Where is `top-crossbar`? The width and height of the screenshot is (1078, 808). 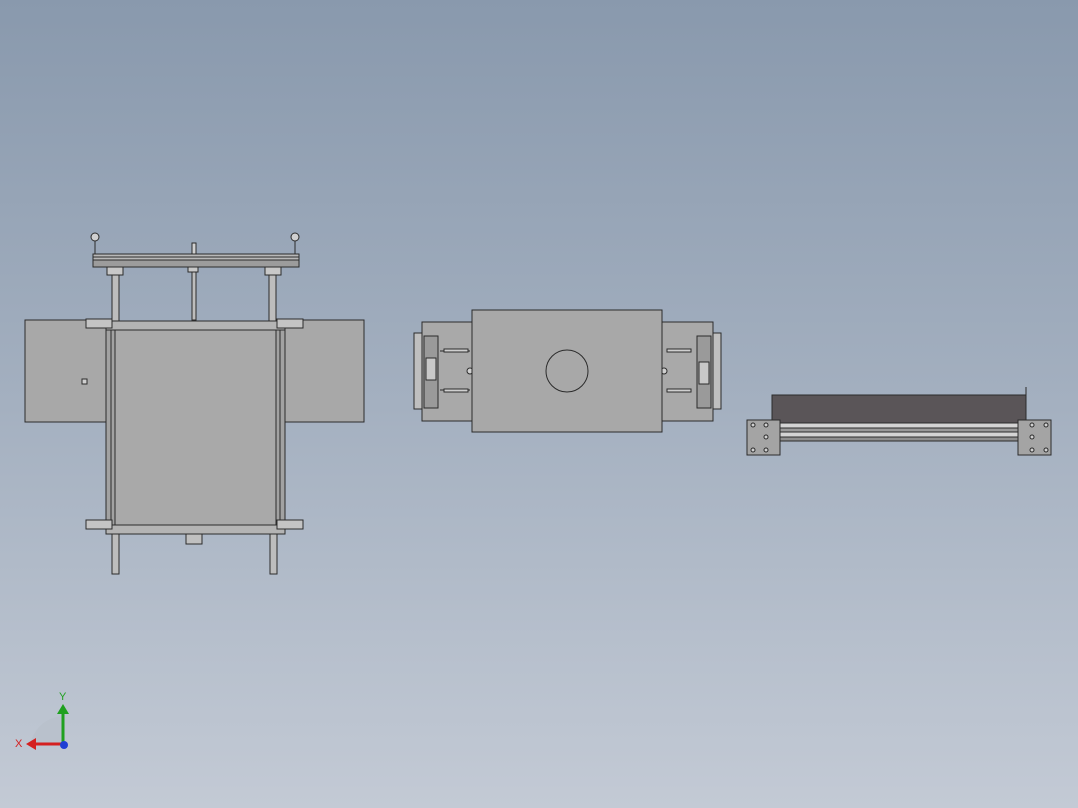
top-crossbar is located at coordinates (195, 254).